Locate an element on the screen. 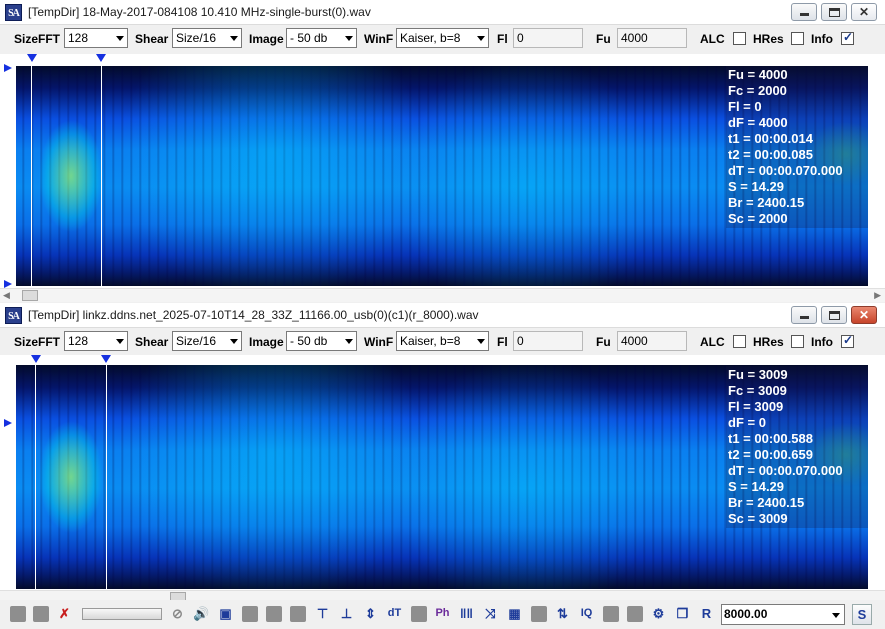 This screenshot has height=629, width=885. frequency-marker is located at coordinates (8, 423).